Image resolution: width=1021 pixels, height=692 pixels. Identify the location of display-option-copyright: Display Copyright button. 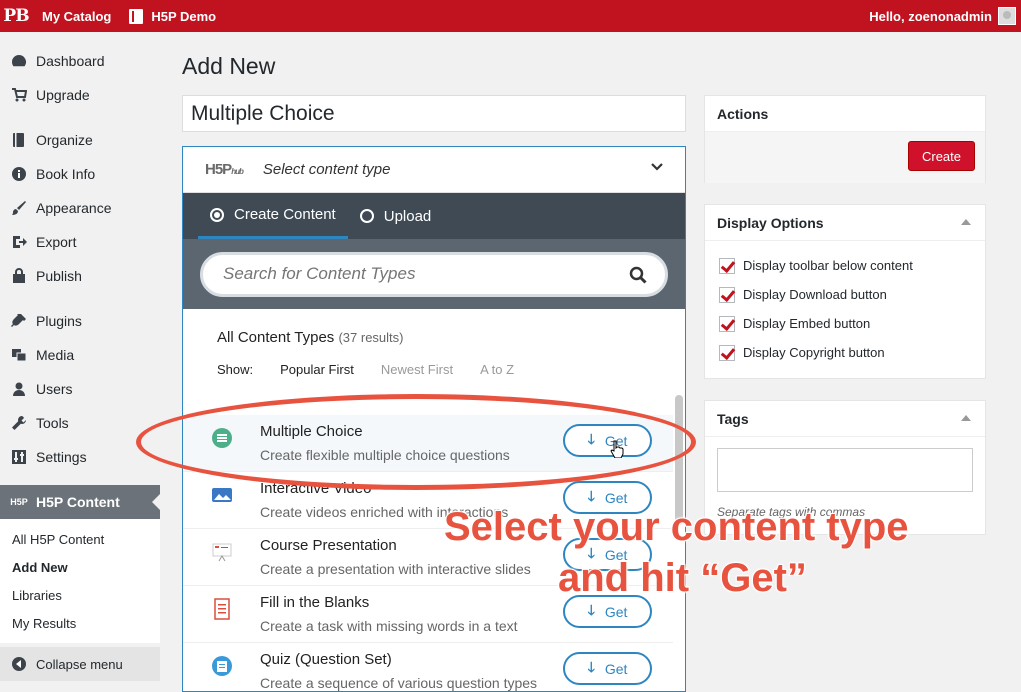
(852, 352).